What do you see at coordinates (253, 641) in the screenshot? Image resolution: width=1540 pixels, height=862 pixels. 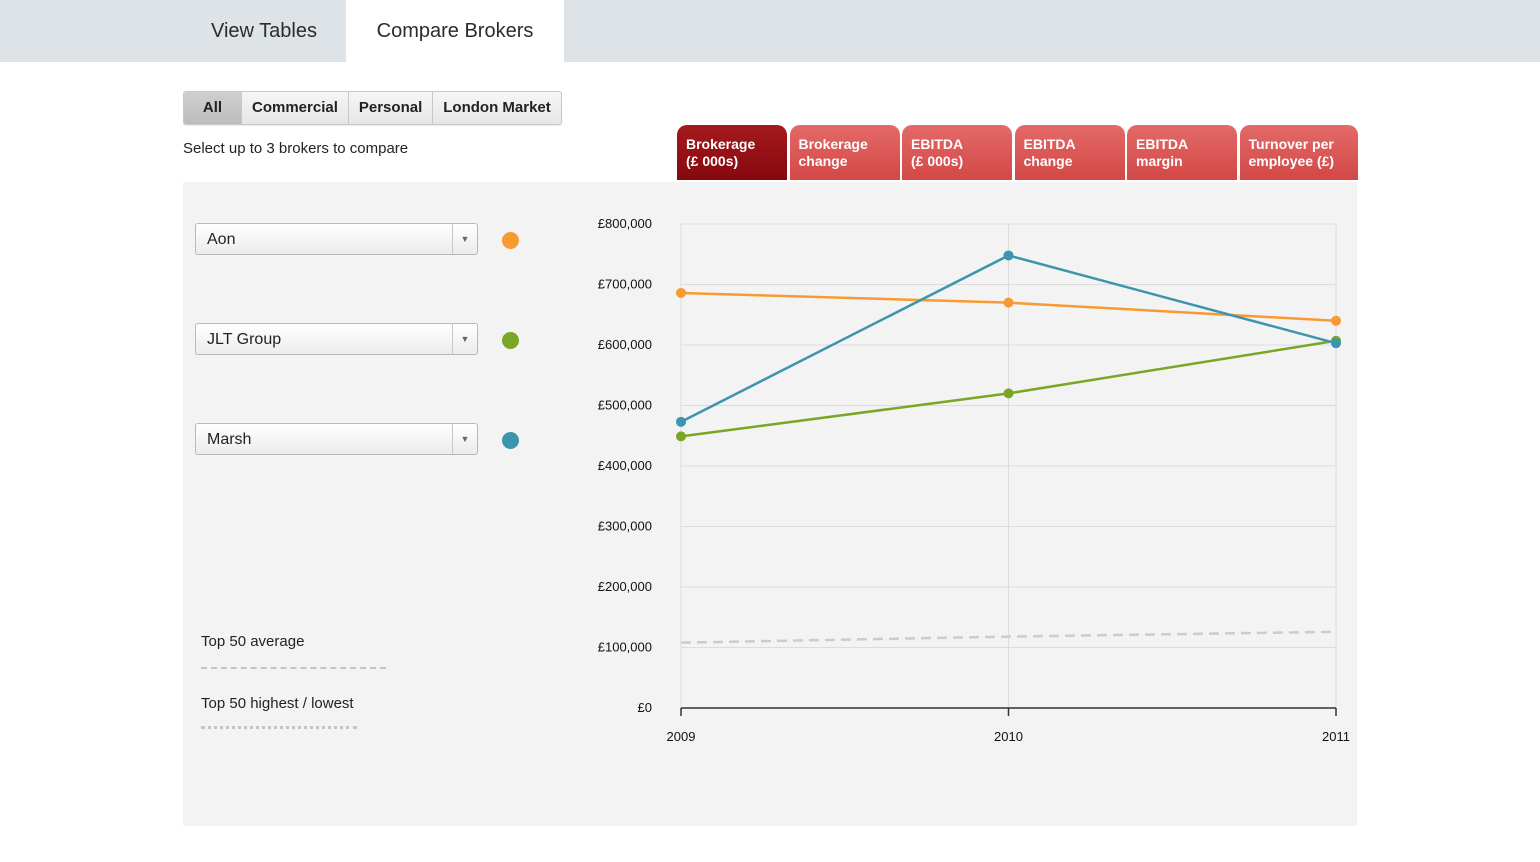 I see `legend-average-label: Top 50 average` at bounding box center [253, 641].